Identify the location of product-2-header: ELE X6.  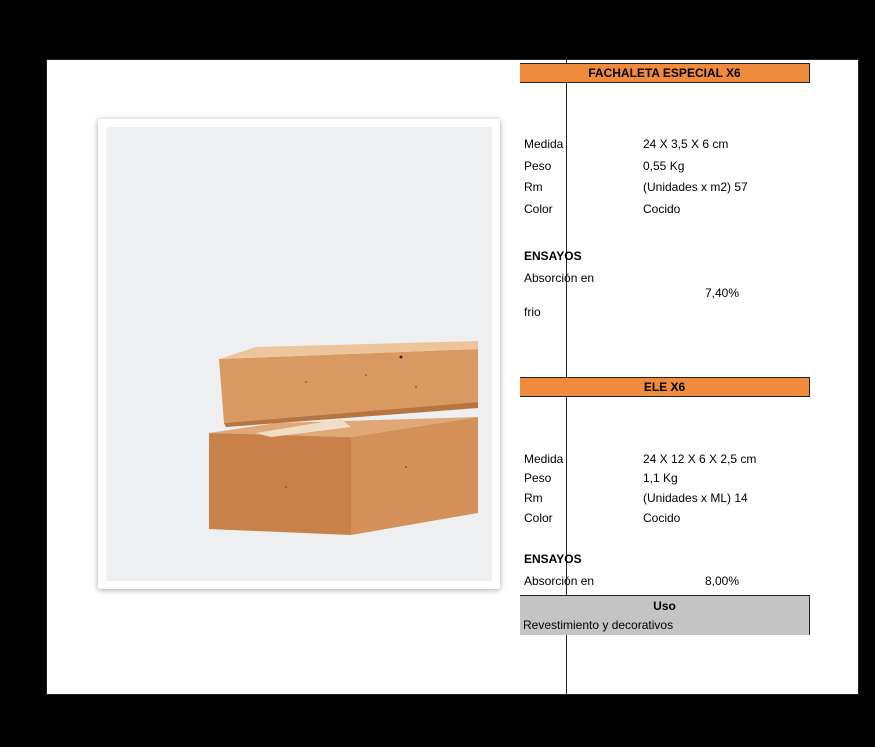
(665, 387).